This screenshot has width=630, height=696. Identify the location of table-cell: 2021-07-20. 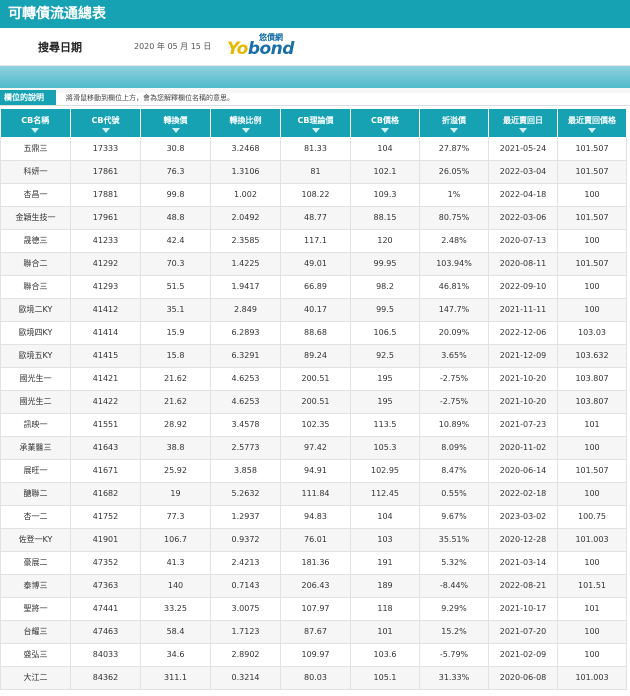
(523, 632).